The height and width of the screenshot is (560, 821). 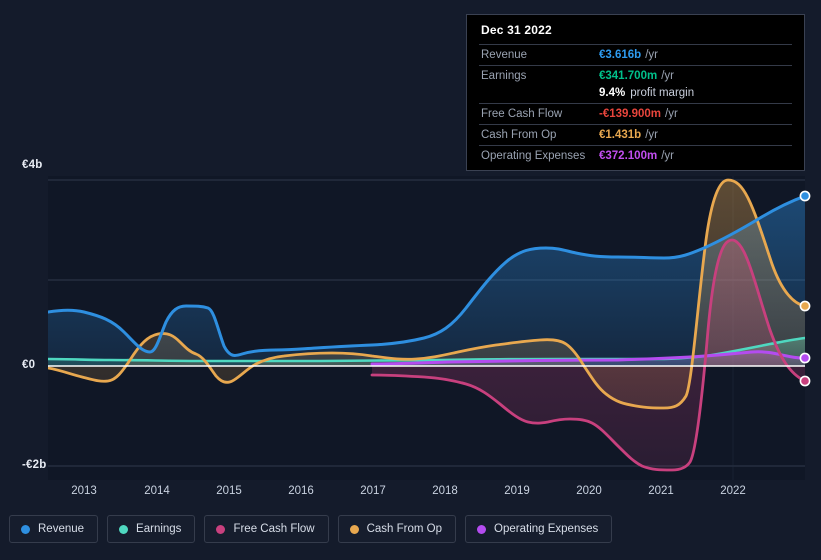 I want to click on tooltip-row-earnings: Earnings €341.700m /yr, so click(x=635, y=75).